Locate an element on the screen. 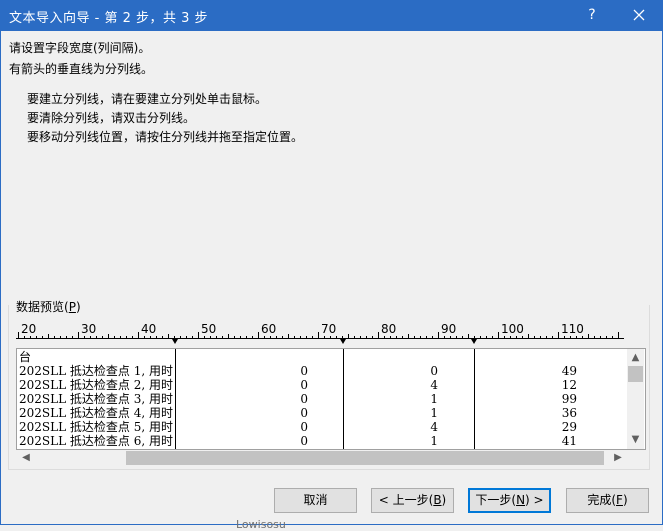 The image size is (663, 531). preview-row: 202SLL 抵达检查点 2, 用时 0 4 12 is located at coordinates (322, 385).